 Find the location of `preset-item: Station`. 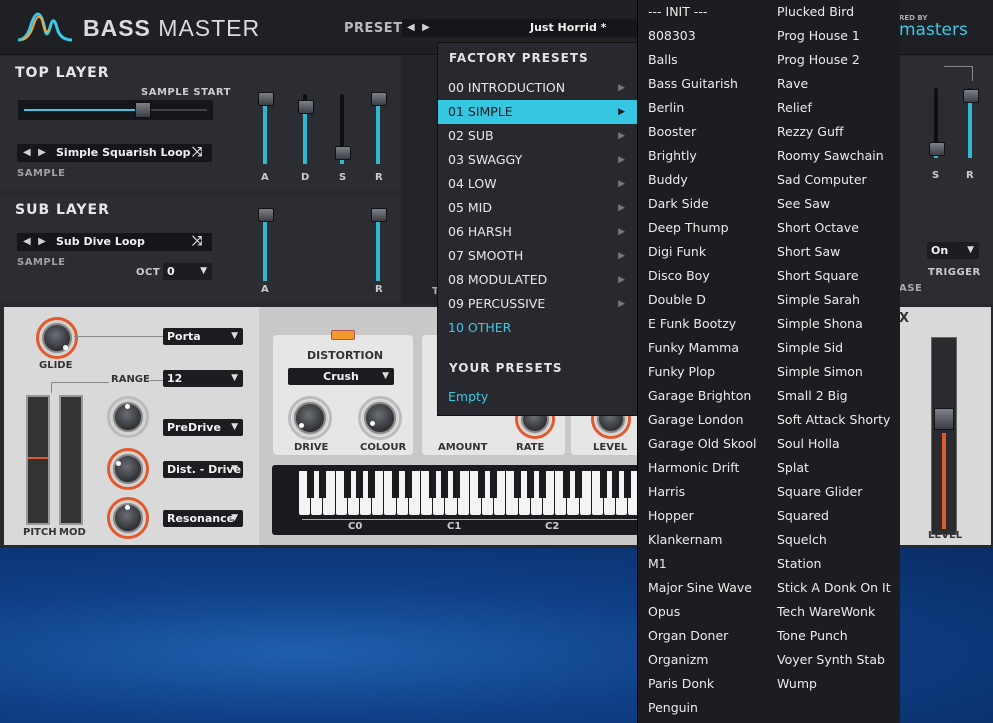

preset-item: Station is located at coordinates (834, 564).